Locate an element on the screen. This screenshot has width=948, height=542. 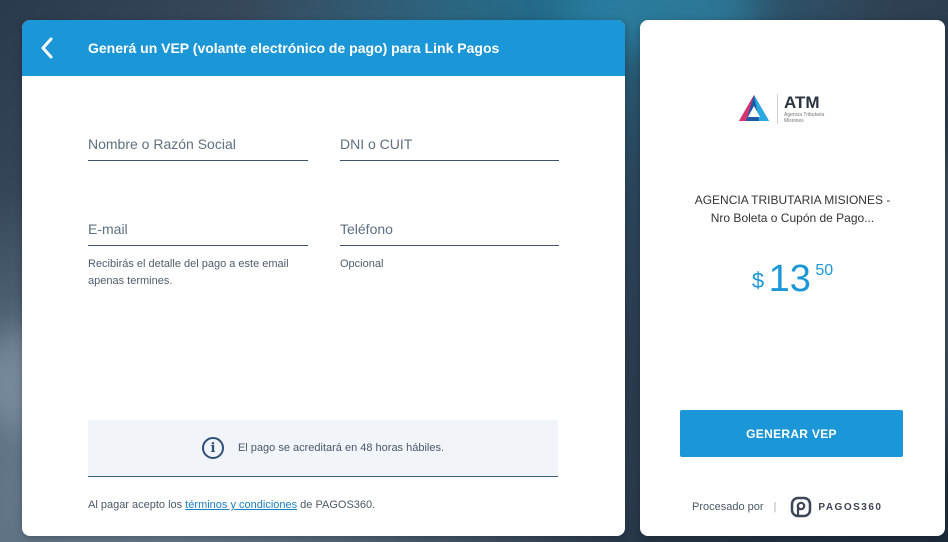
name-field is located at coordinates (198, 148).